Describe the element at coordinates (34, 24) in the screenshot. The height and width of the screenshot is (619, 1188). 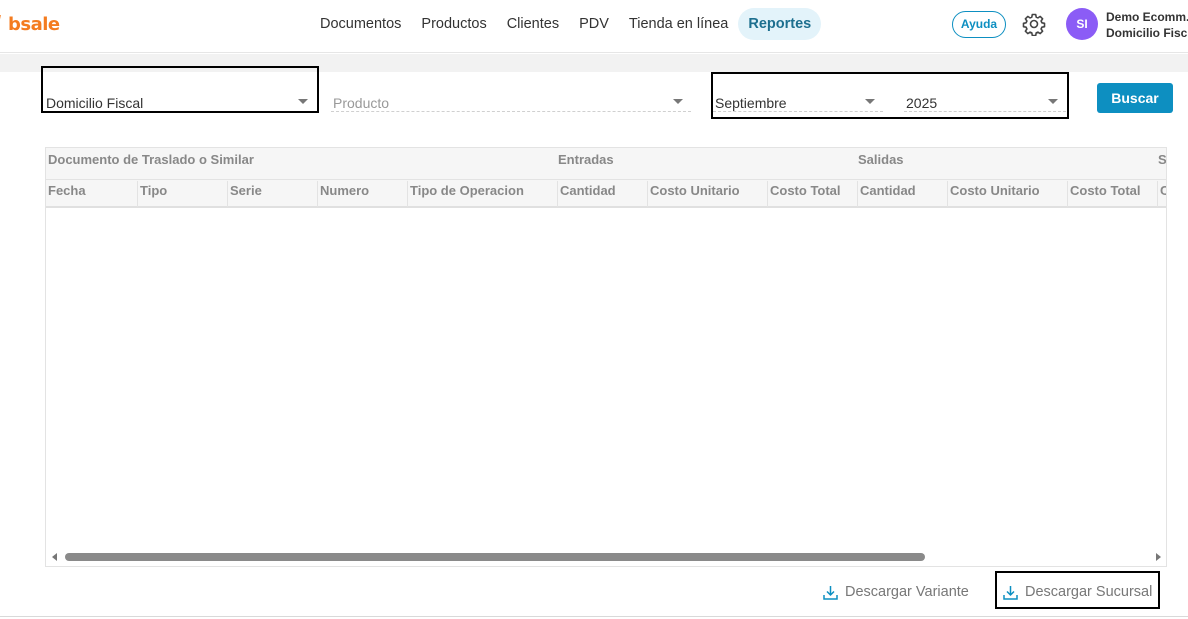
I see `logo-text: bsale` at that location.